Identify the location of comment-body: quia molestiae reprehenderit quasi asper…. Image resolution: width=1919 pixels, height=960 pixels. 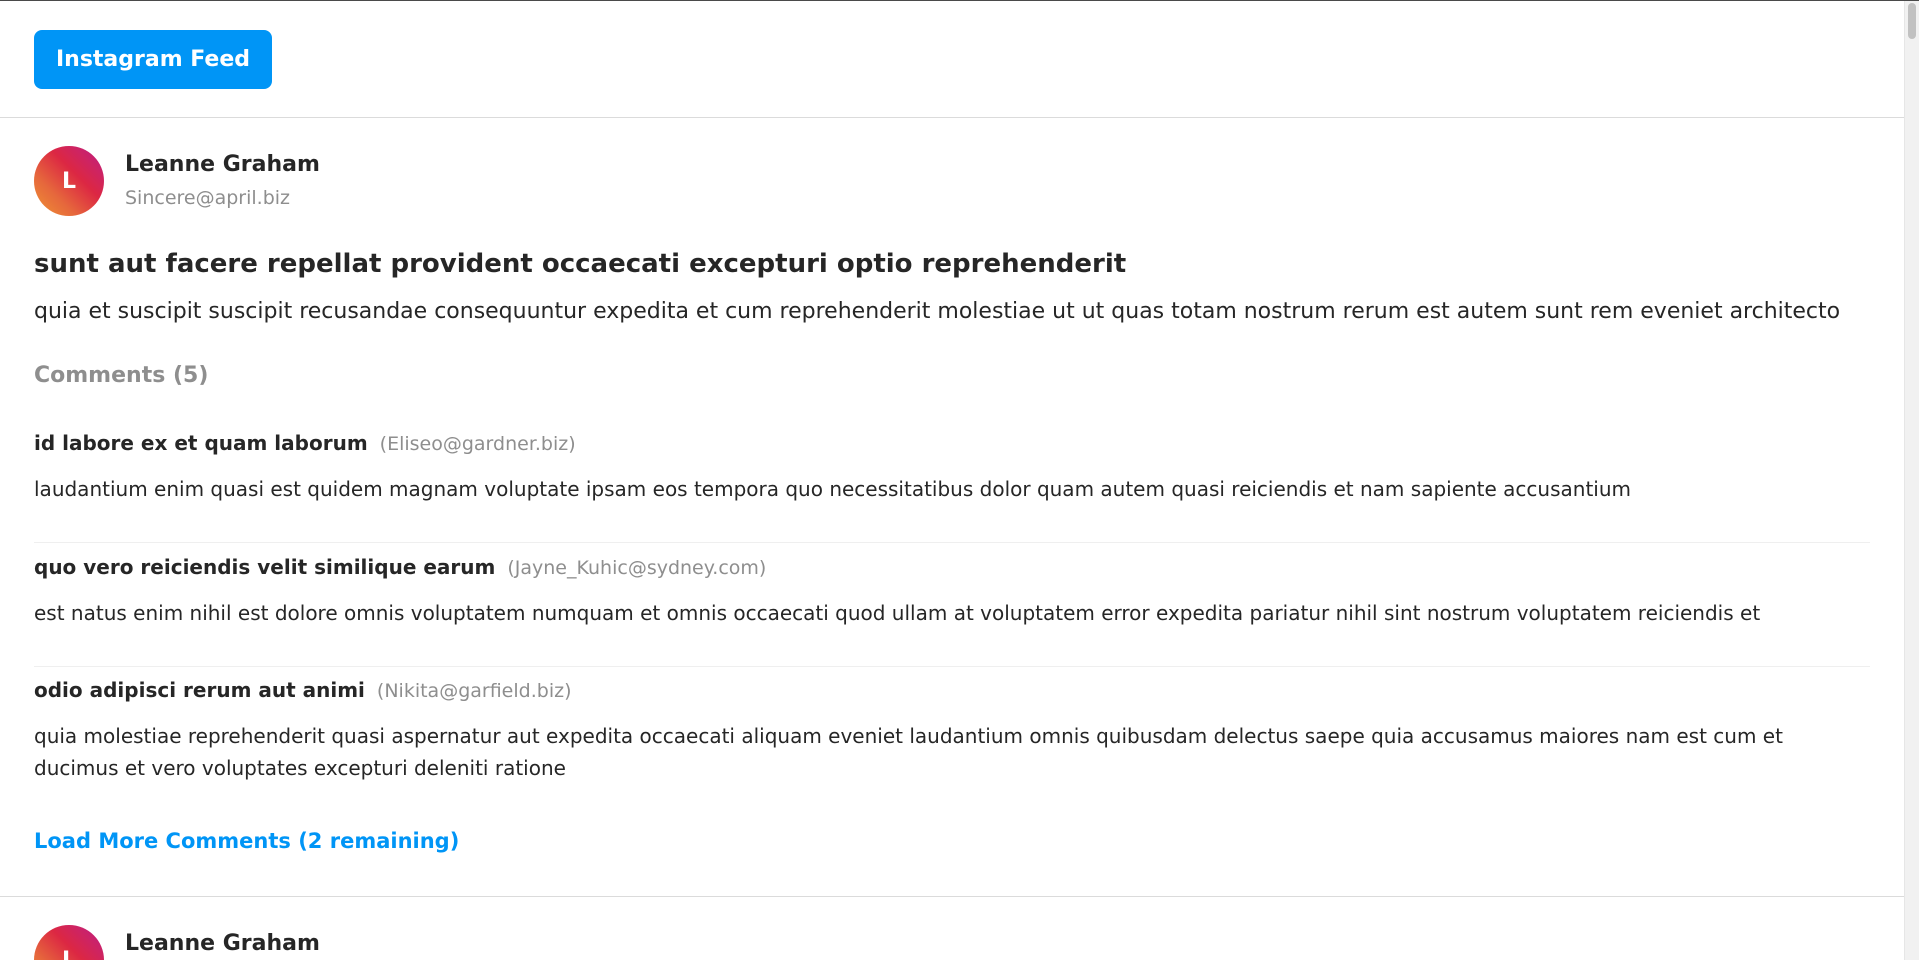
(908, 752).